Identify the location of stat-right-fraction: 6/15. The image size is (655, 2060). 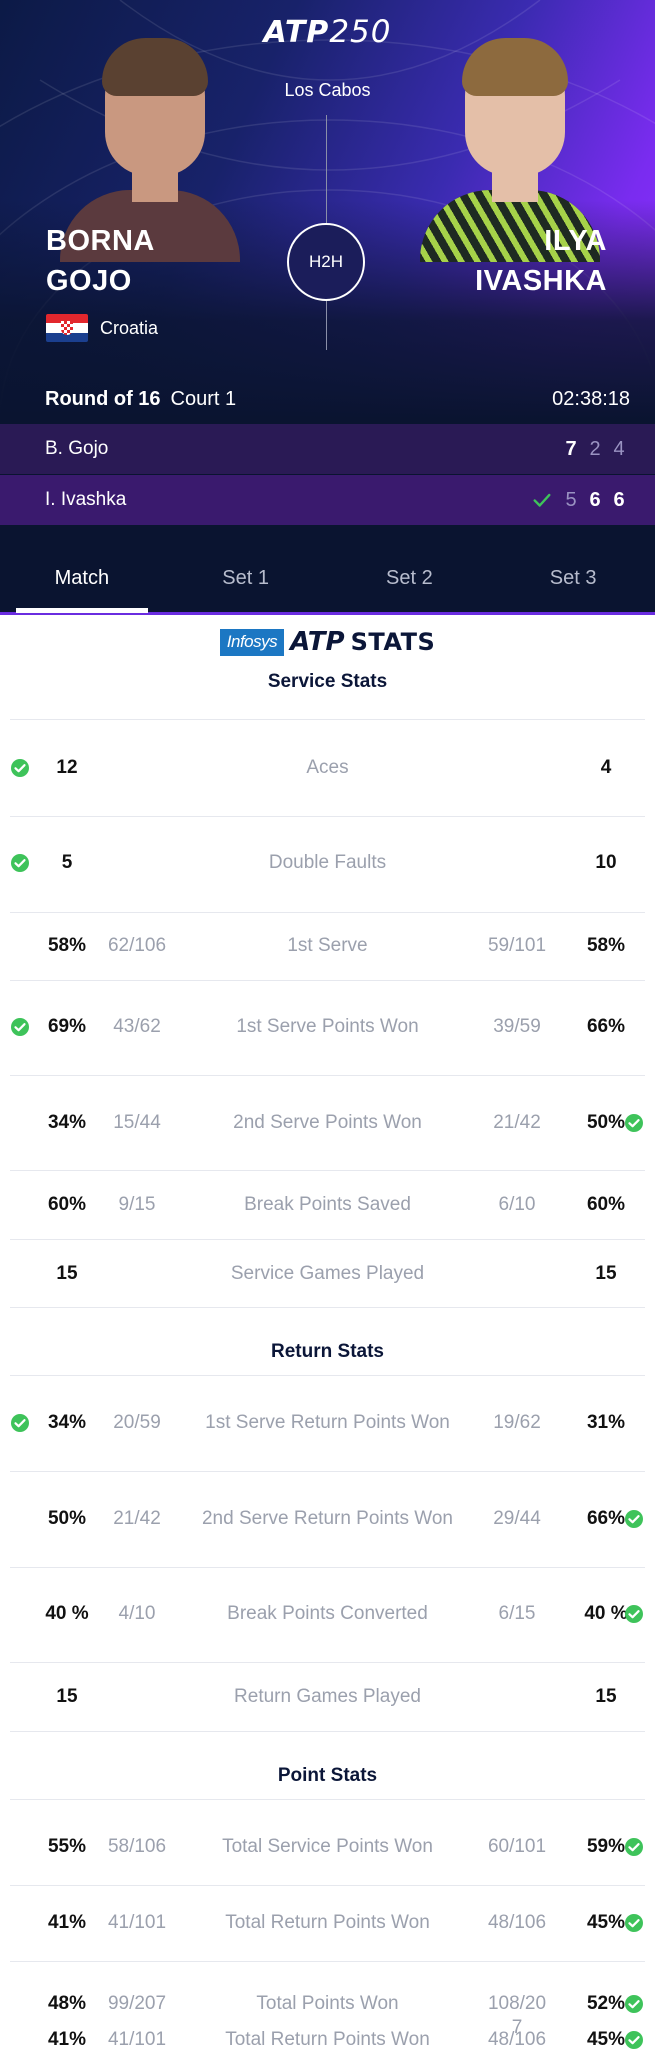
(517, 1613).